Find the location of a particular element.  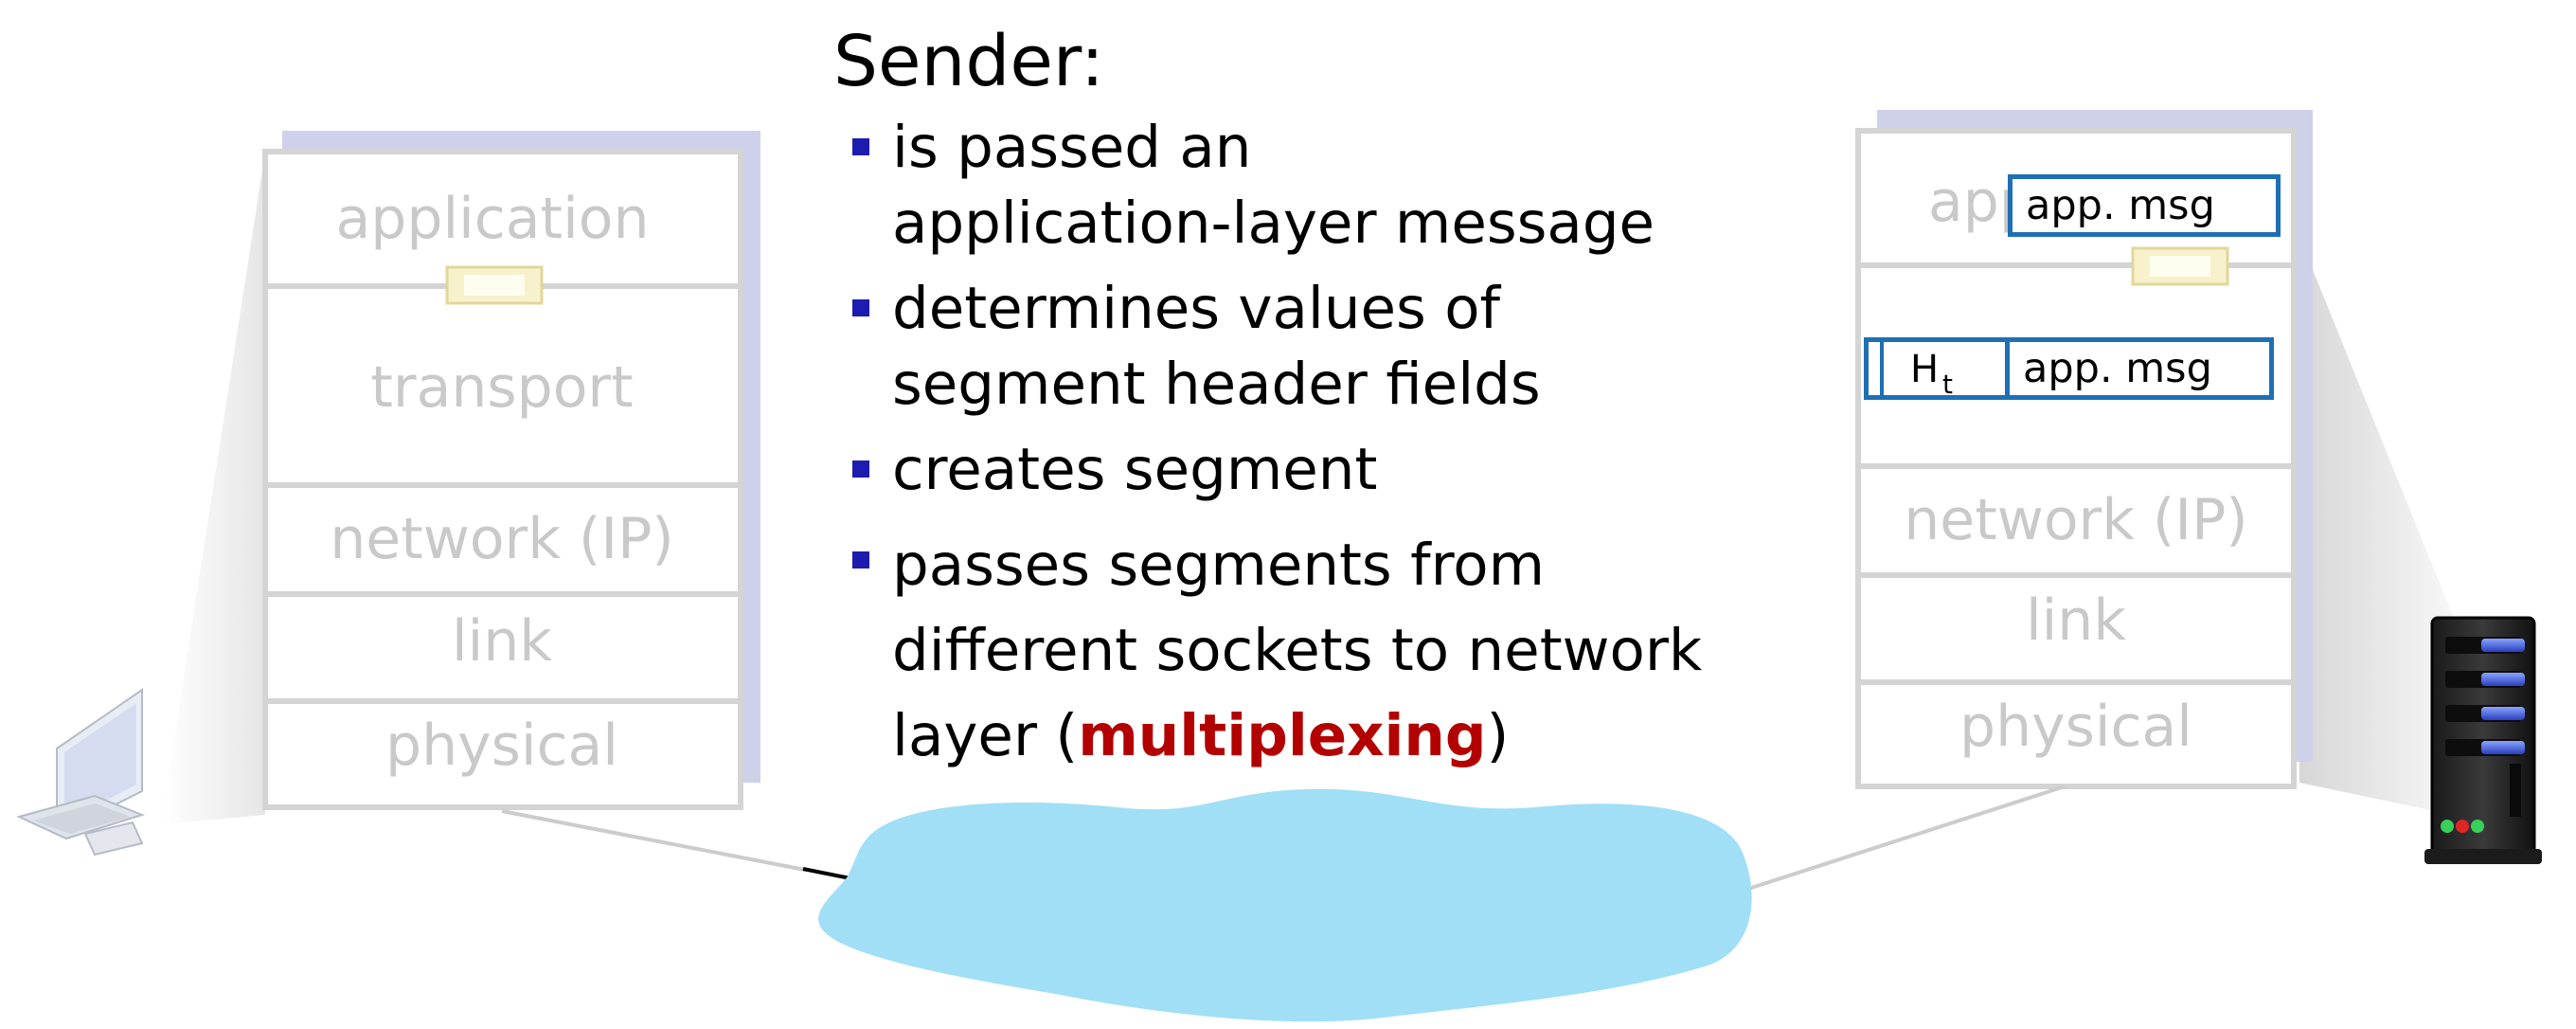

network-cloud-icon is located at coordinates (1285, 905).